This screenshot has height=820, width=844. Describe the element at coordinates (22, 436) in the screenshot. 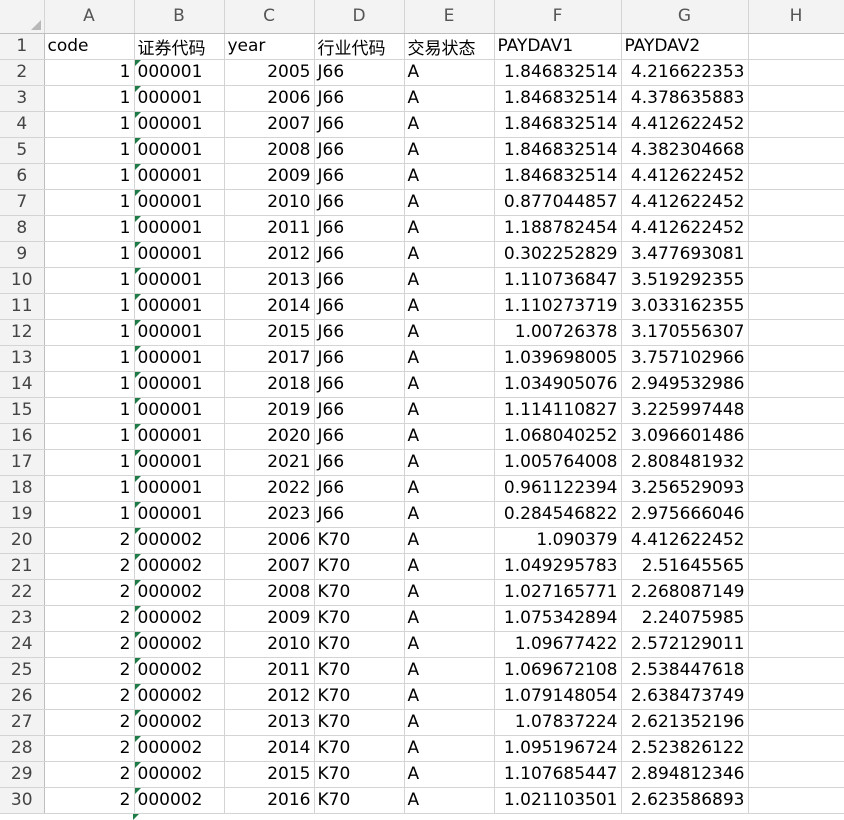

I see `row-header: 16` at that location.